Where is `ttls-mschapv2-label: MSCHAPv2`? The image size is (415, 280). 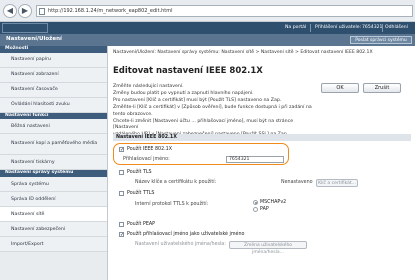
ttls-mschapv2-label: MSCHAPv2 is located at coordinates (273, 202).